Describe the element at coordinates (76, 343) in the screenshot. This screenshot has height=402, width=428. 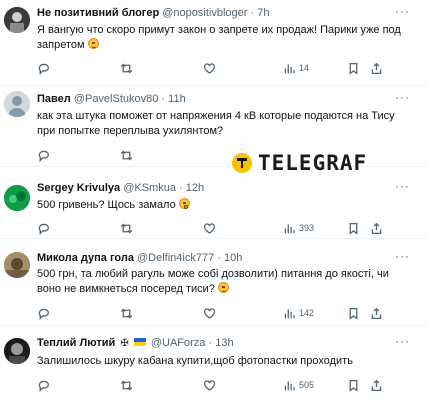
I see `author-name: Теплий Лютий` at that location.